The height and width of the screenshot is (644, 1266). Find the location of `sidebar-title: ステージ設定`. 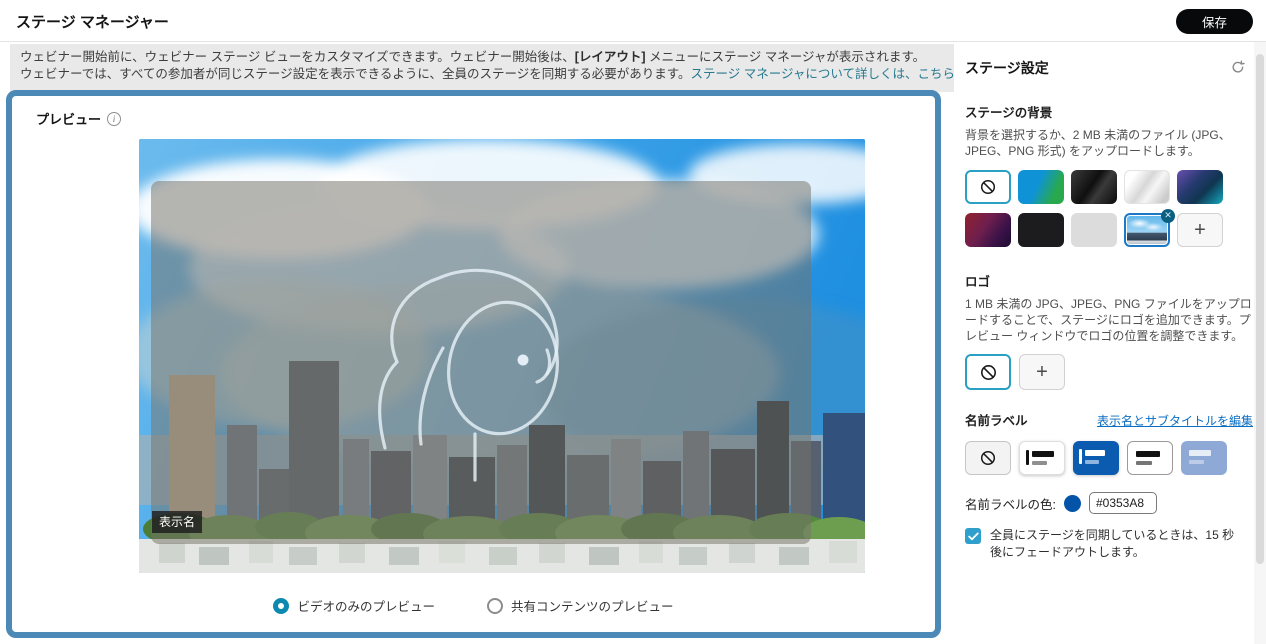

sidebar-title: ステージ設定 is located at coordinates (1007, 68).